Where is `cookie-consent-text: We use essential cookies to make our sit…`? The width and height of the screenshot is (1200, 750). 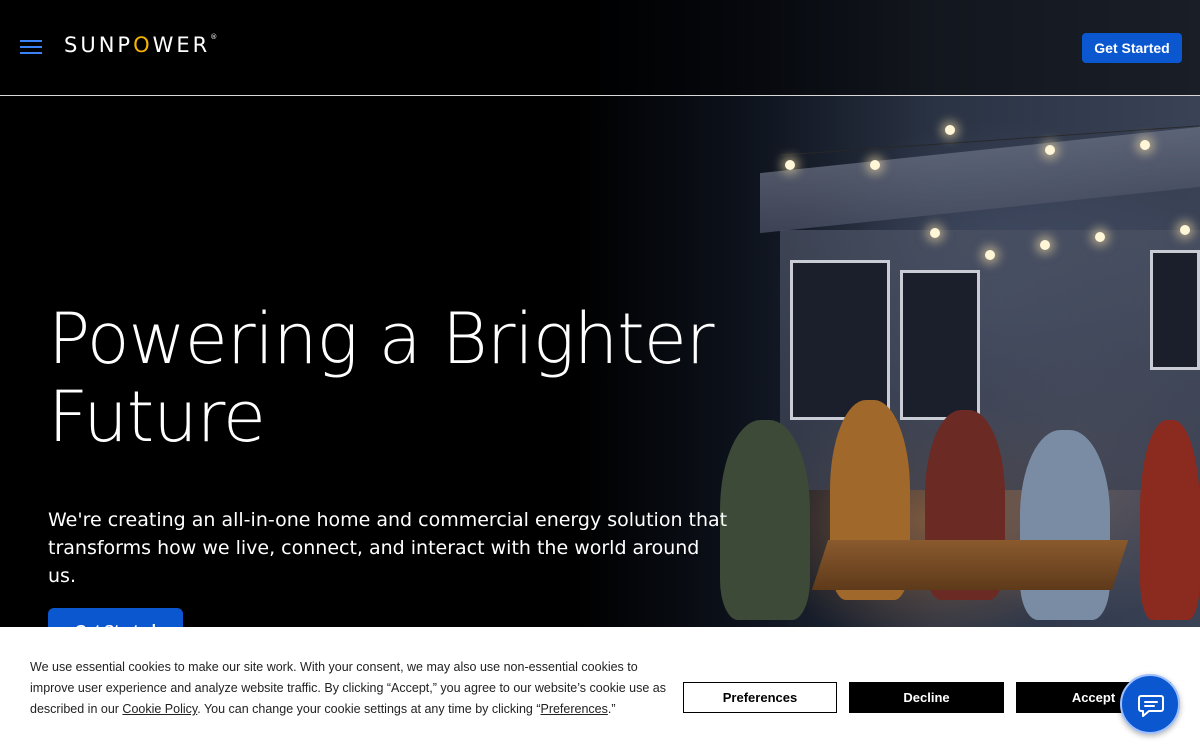
cookie-consent-text: We use essential cookies to make our sit… is located at coordinates (348, 688).